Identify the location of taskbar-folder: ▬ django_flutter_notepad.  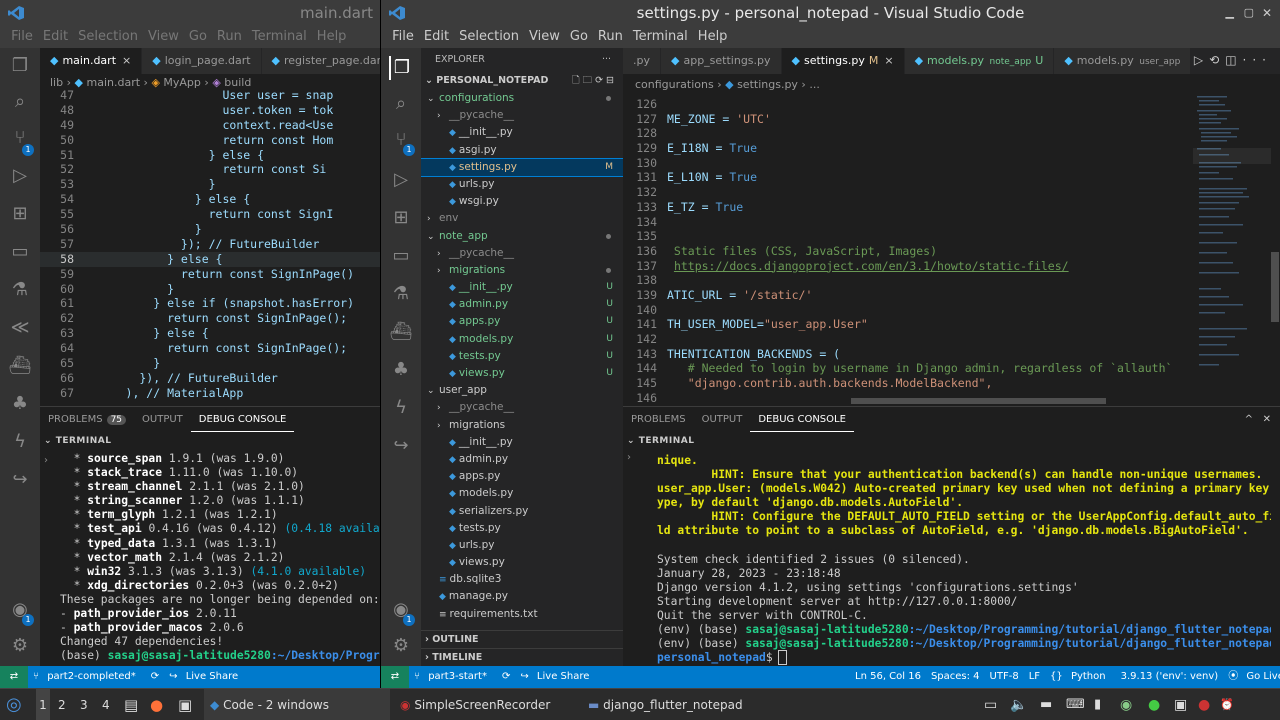
(684, 704).